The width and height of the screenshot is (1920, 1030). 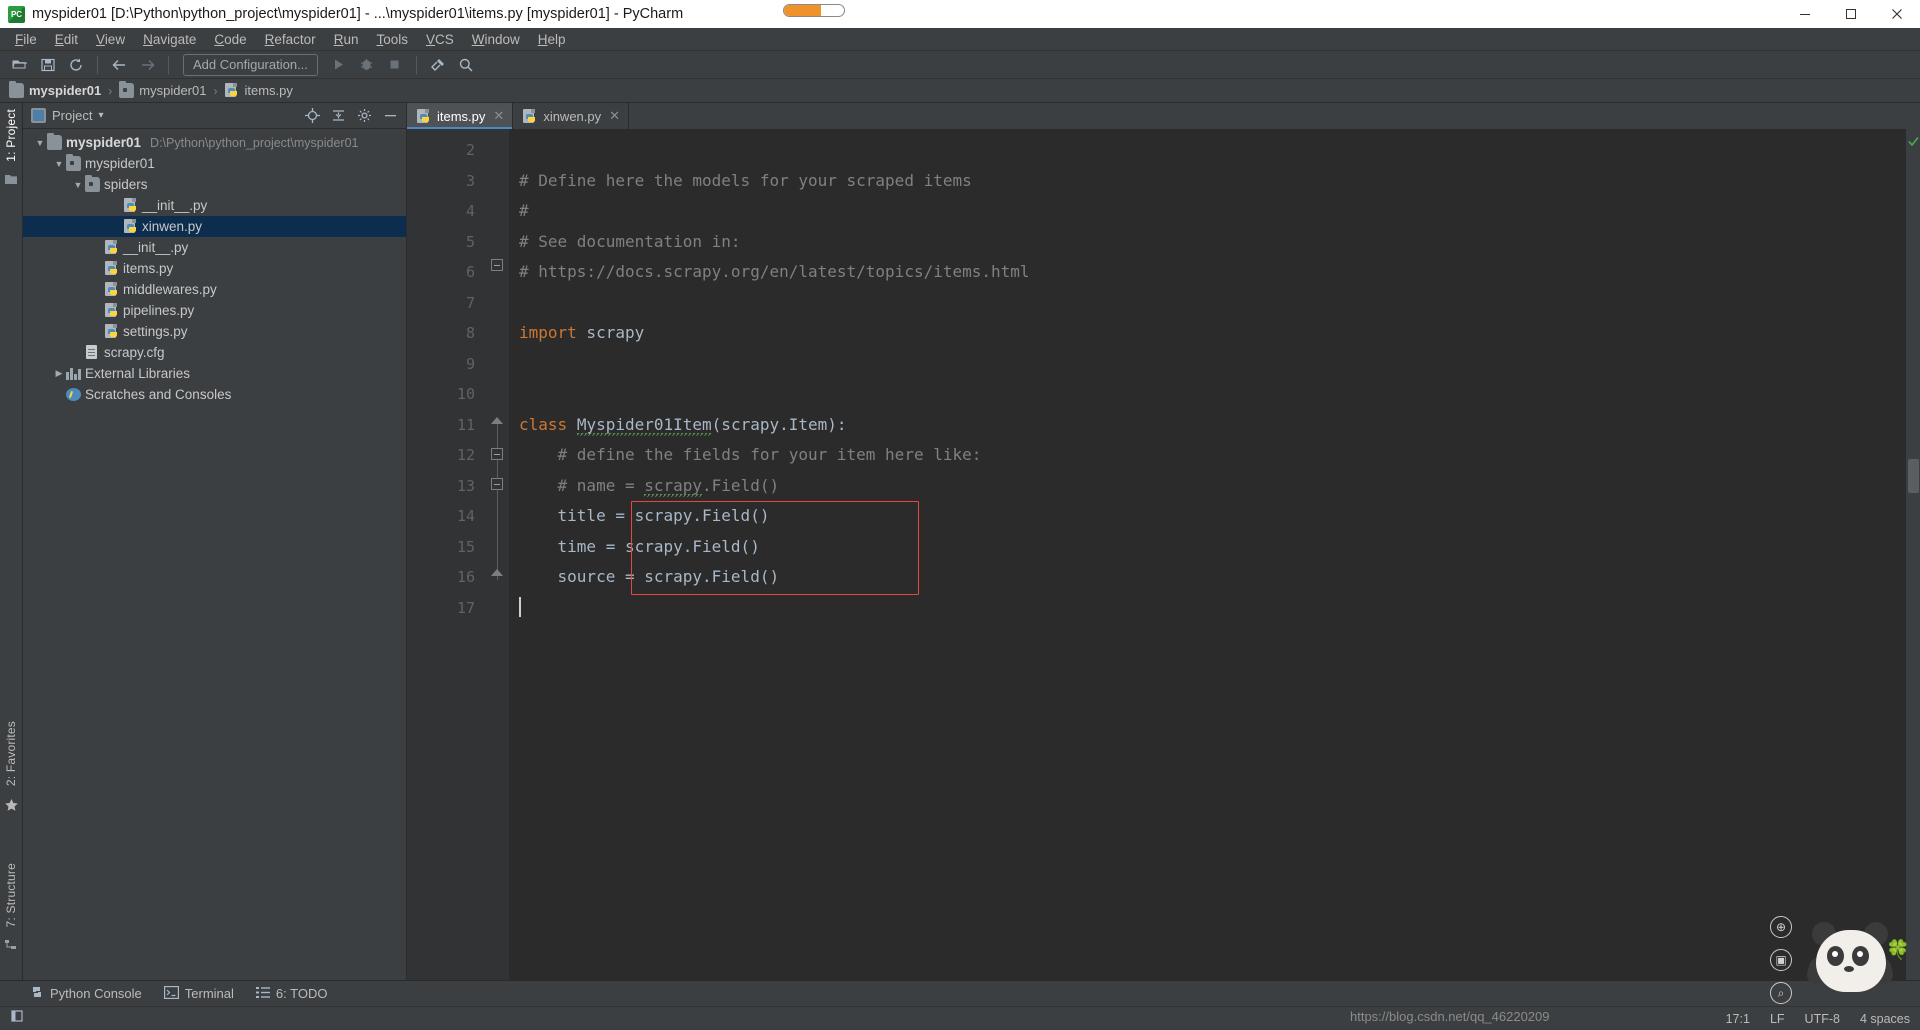 What do you see at coordinates (1207, 516) in the screenshot?
I see `code-line: title = scrapy.Field()` at bounding box center [1207, 516].